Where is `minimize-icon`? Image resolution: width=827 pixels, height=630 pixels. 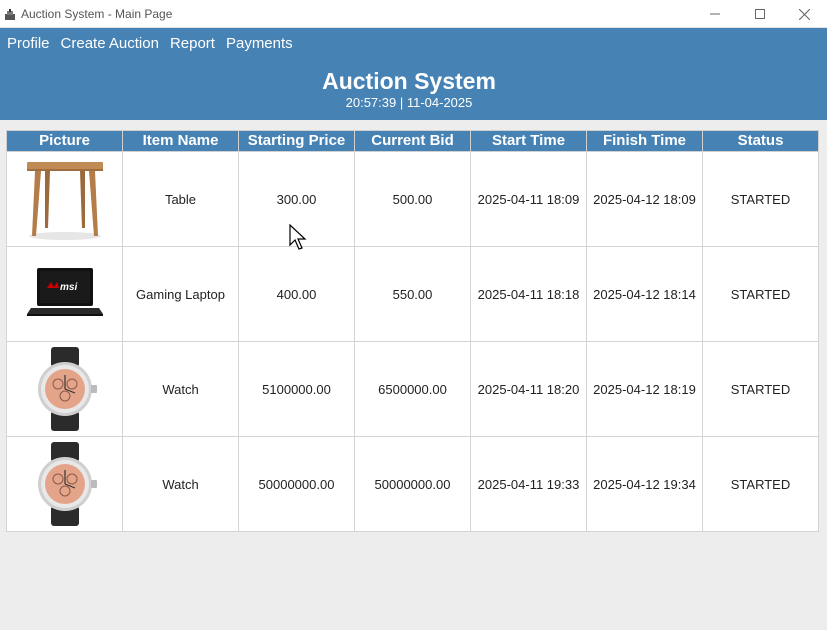
minimize-icon is located at coordinates (714, 14).